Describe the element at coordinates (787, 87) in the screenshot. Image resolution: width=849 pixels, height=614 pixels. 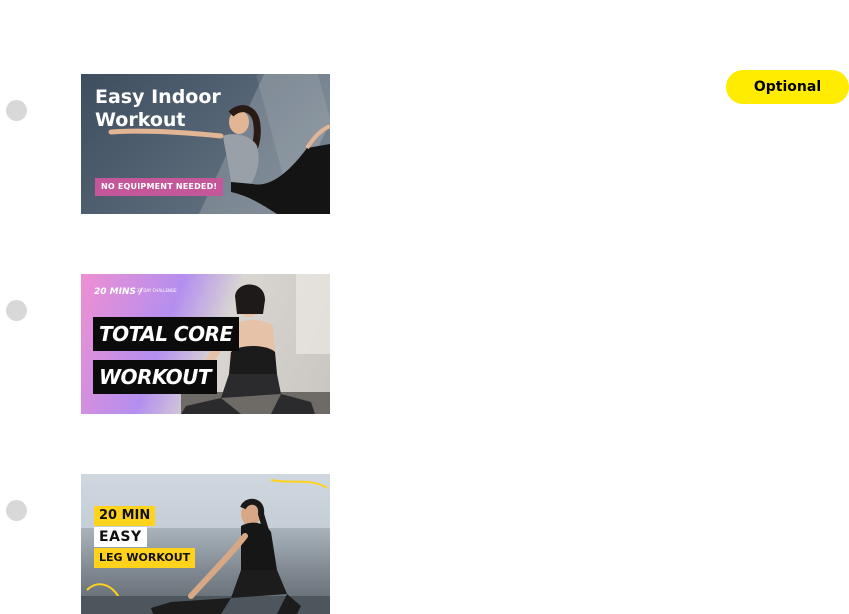
I see `optional-badge: Optional` at that location.